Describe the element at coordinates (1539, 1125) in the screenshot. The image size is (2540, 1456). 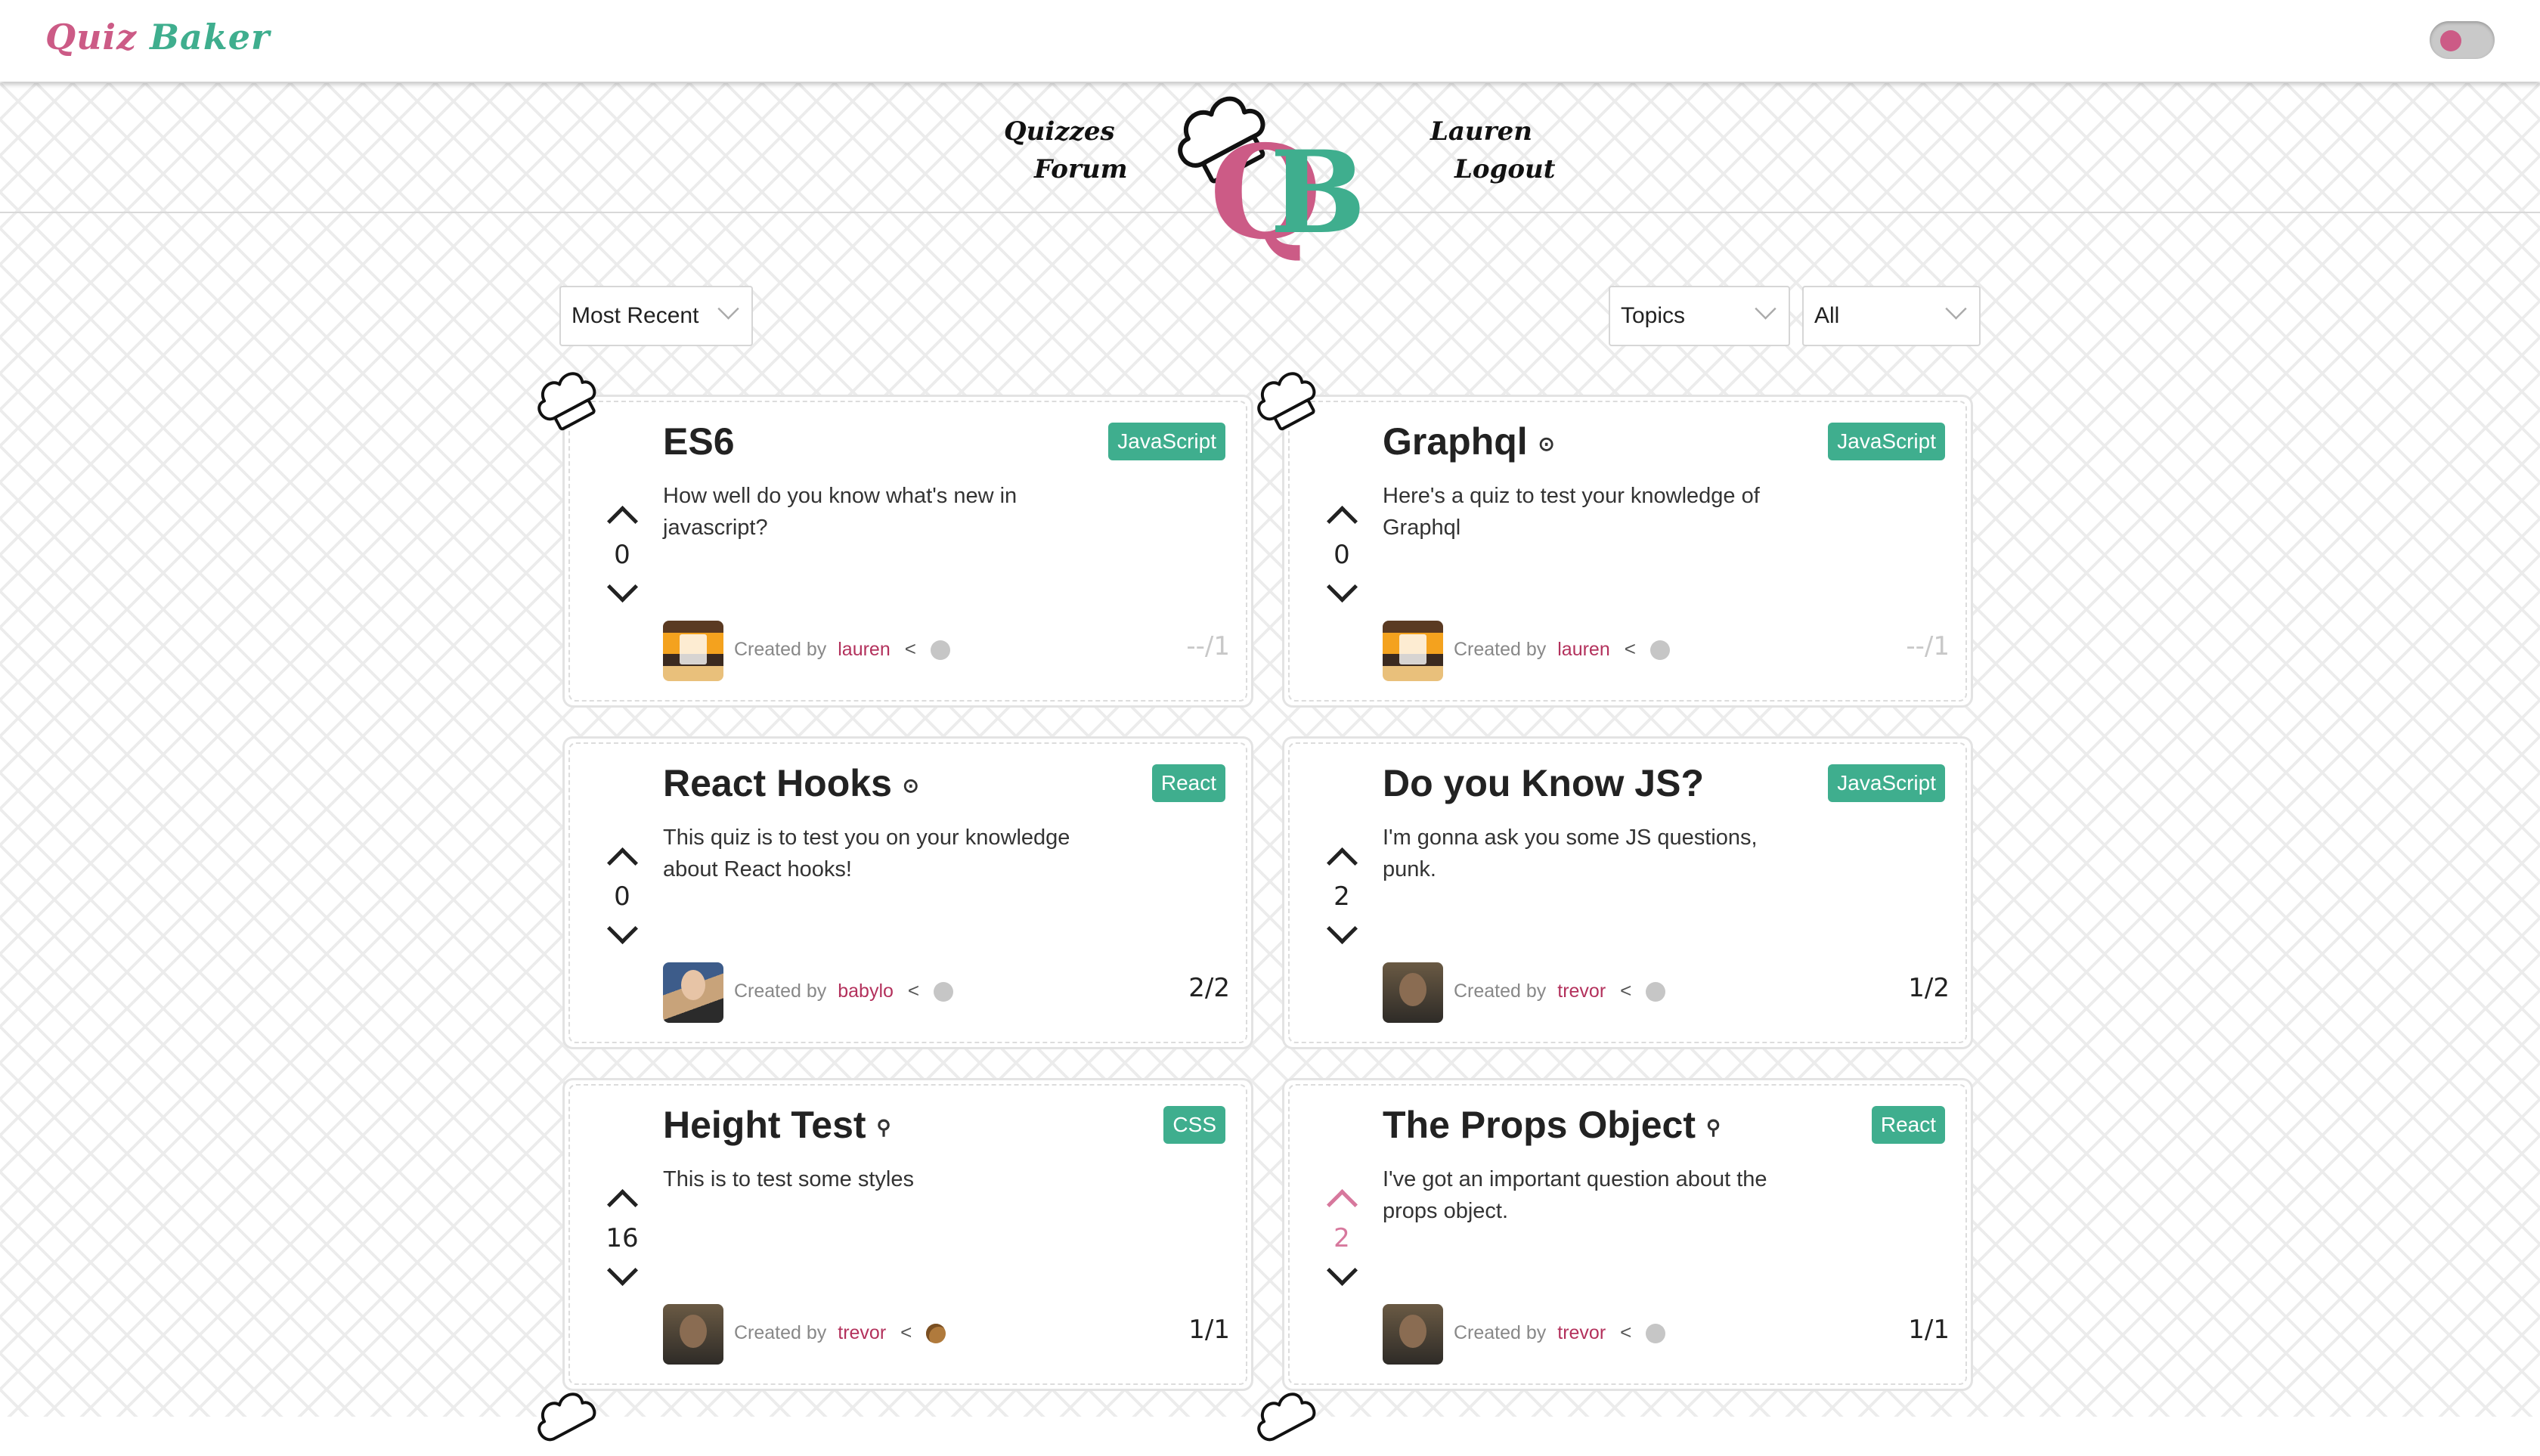
I see `quiz-title-text: The Props Object` at that location.